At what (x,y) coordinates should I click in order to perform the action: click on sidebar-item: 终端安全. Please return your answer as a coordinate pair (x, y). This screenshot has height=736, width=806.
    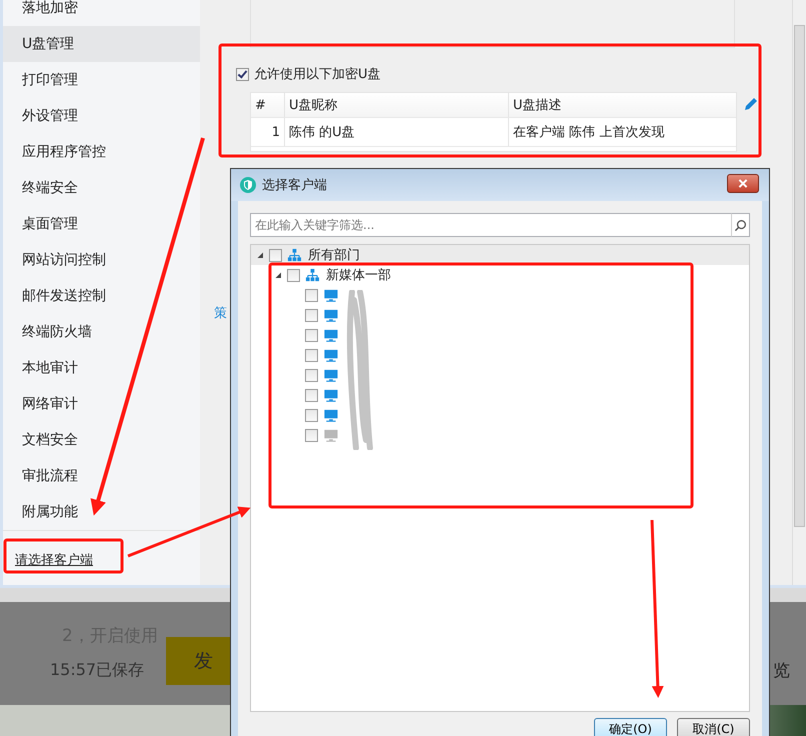
    Looking at the image, I should click on (101, 188).